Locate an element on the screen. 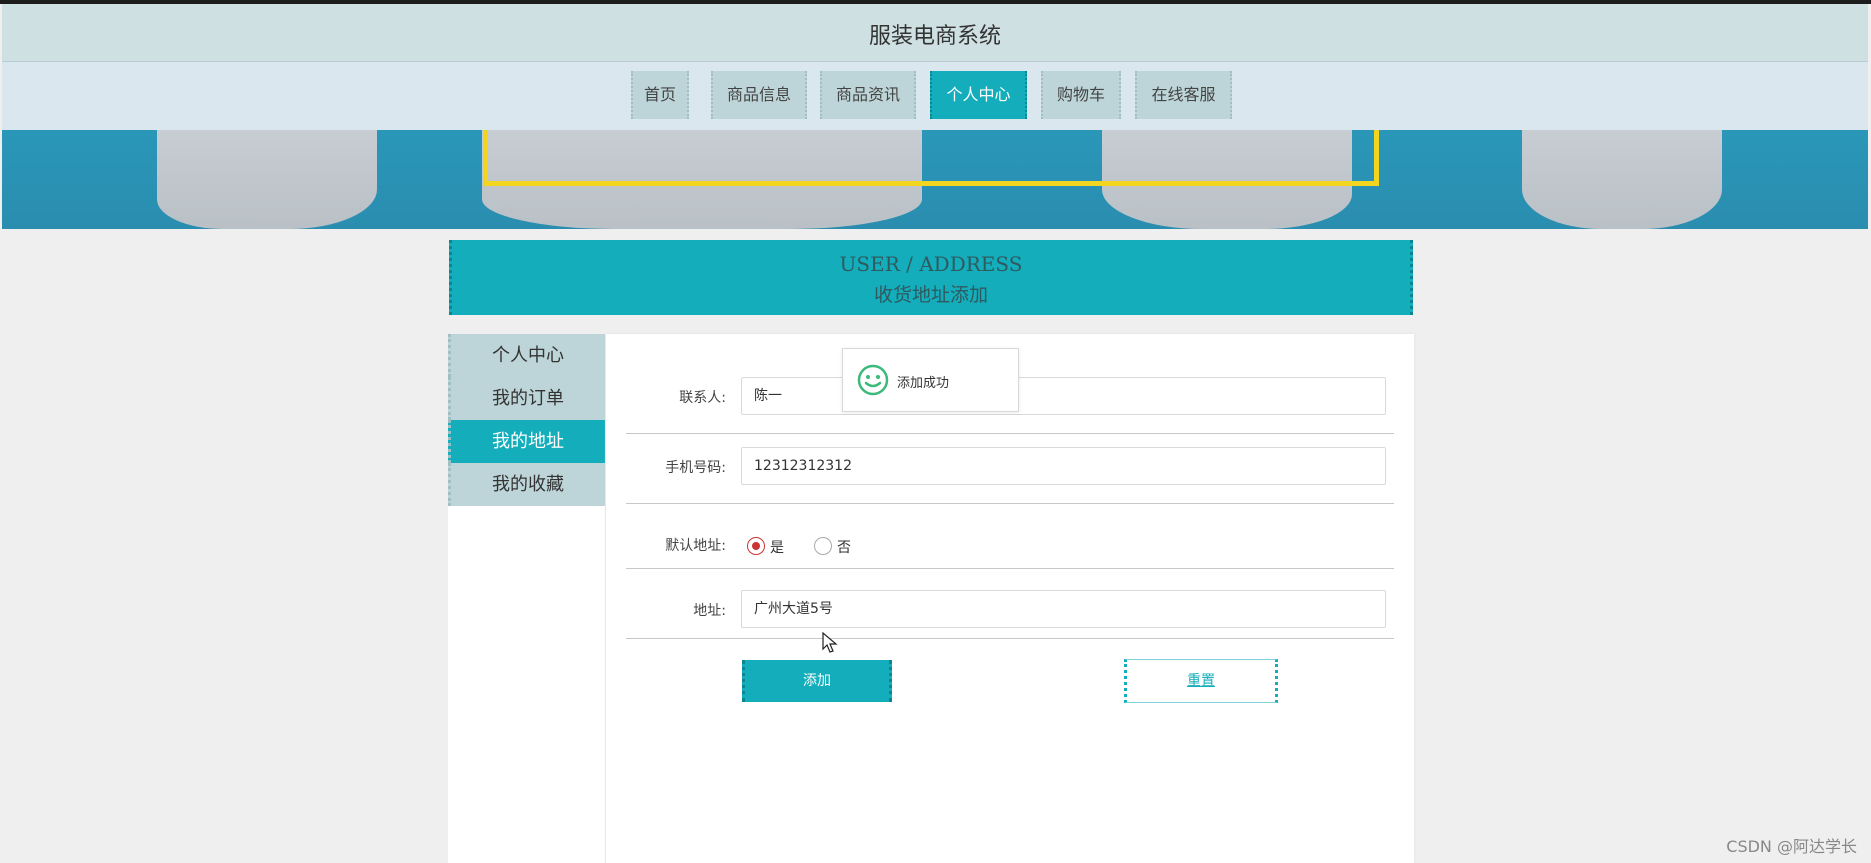 This screenshot has height=863, width=1871. mouse-cursor-icon is located at coordinates (830, 642).